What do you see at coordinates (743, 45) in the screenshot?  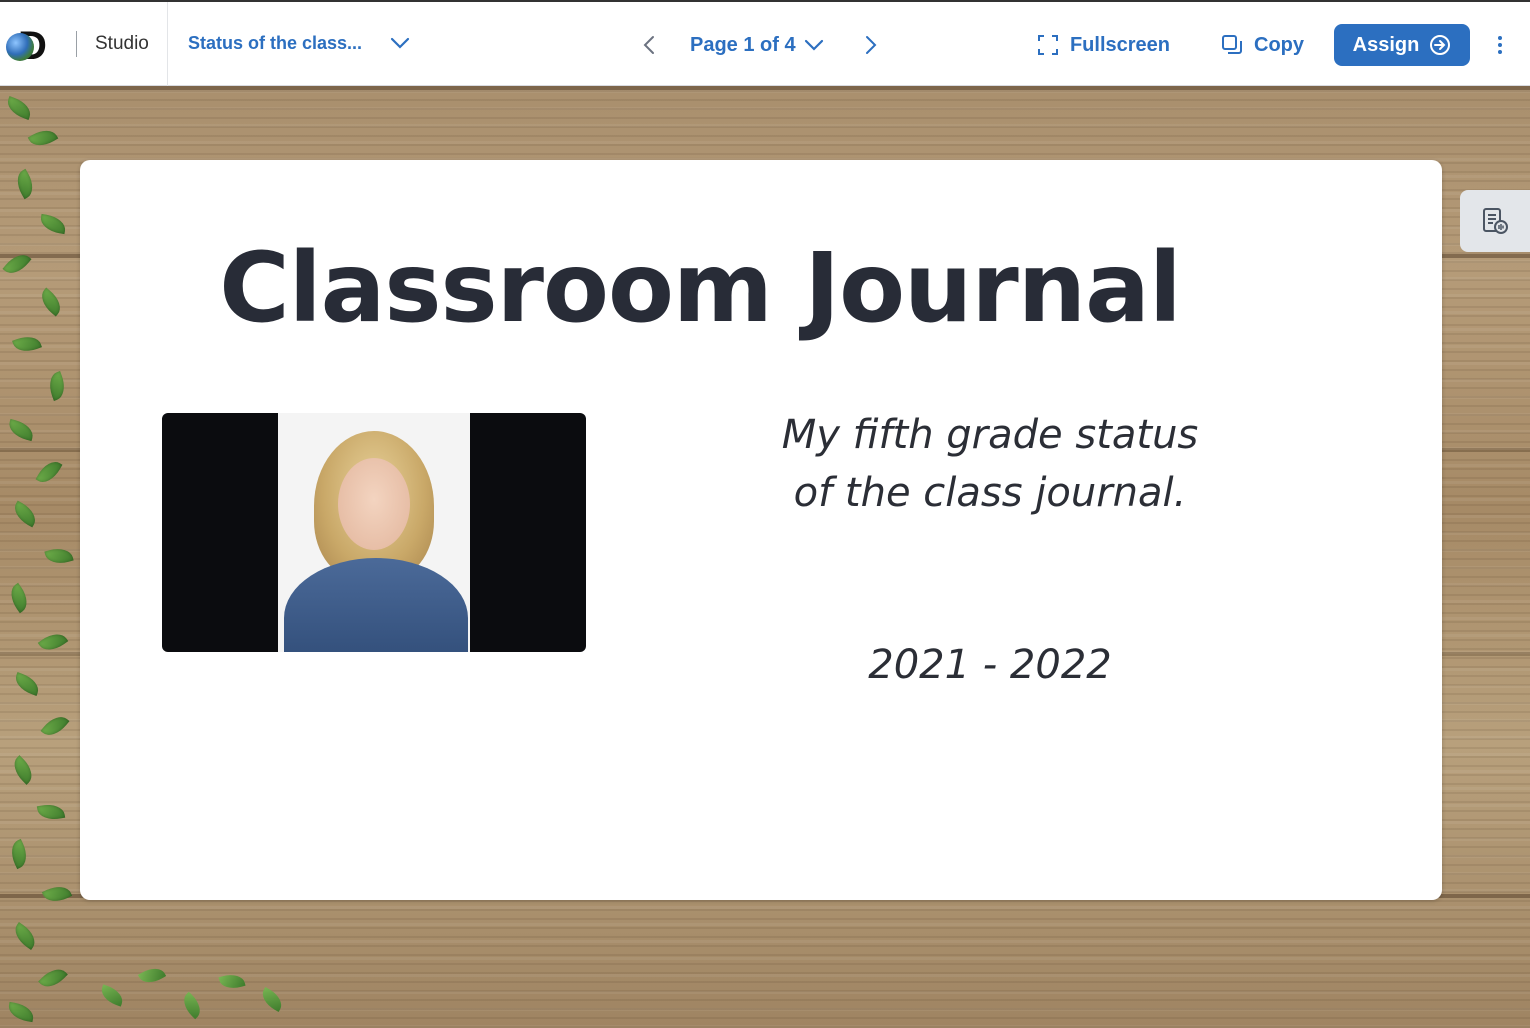 I see `page-indicator: Page 1 of 4` at bounding box center [743, 45].